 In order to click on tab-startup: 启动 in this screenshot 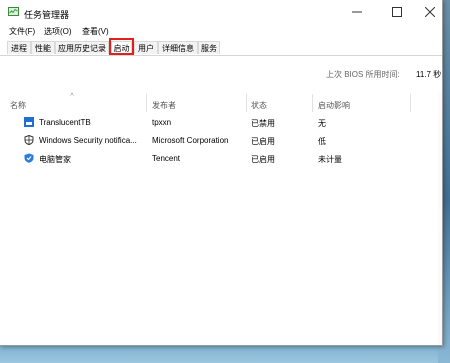, I will do `click(121, 47)`.